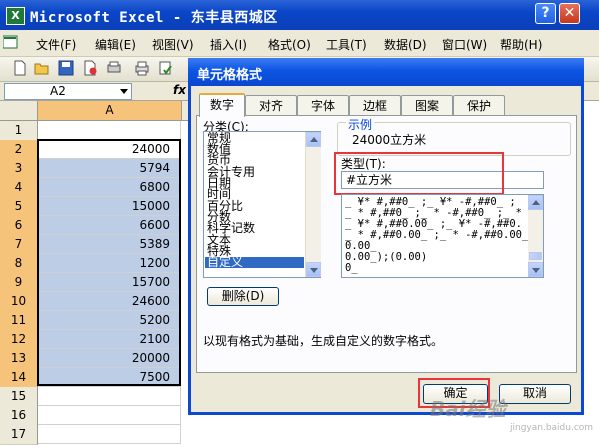 The height and width of the screenshot is (448, 599). What do you see at coordinates (535, 256) in the screenshot?
I see `scrollbar-thumb` at bounding box center [535, 256].